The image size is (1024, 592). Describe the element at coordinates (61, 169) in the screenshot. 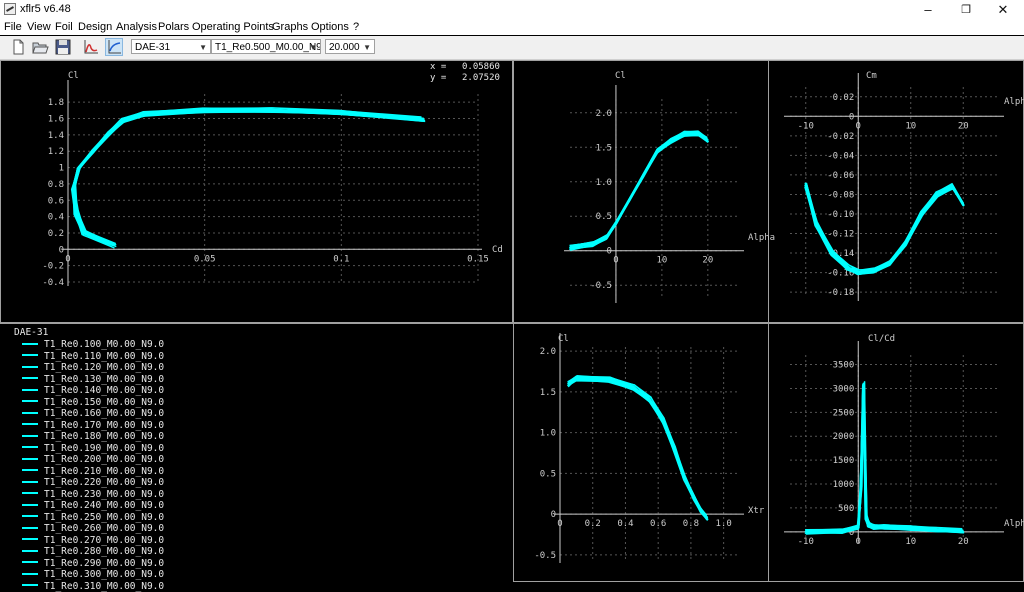

I see `y-tick-label: 1` at that location.